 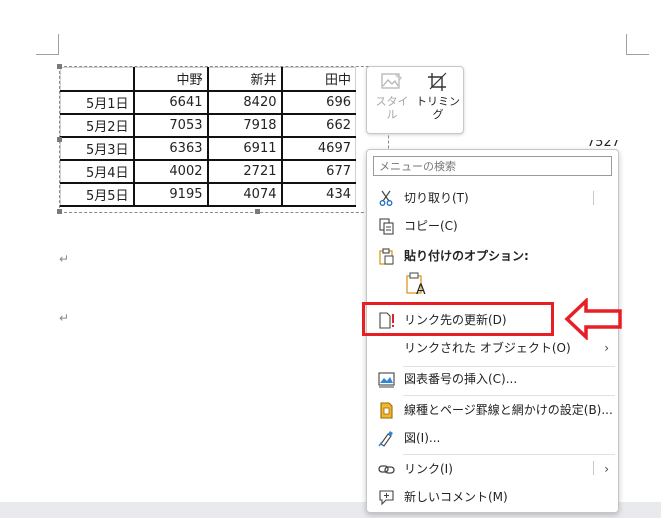 What do you see at coordinates (97, 102) in the screenshot?
I see `date-cell: 5月1日` at bounding box center [97, 102].